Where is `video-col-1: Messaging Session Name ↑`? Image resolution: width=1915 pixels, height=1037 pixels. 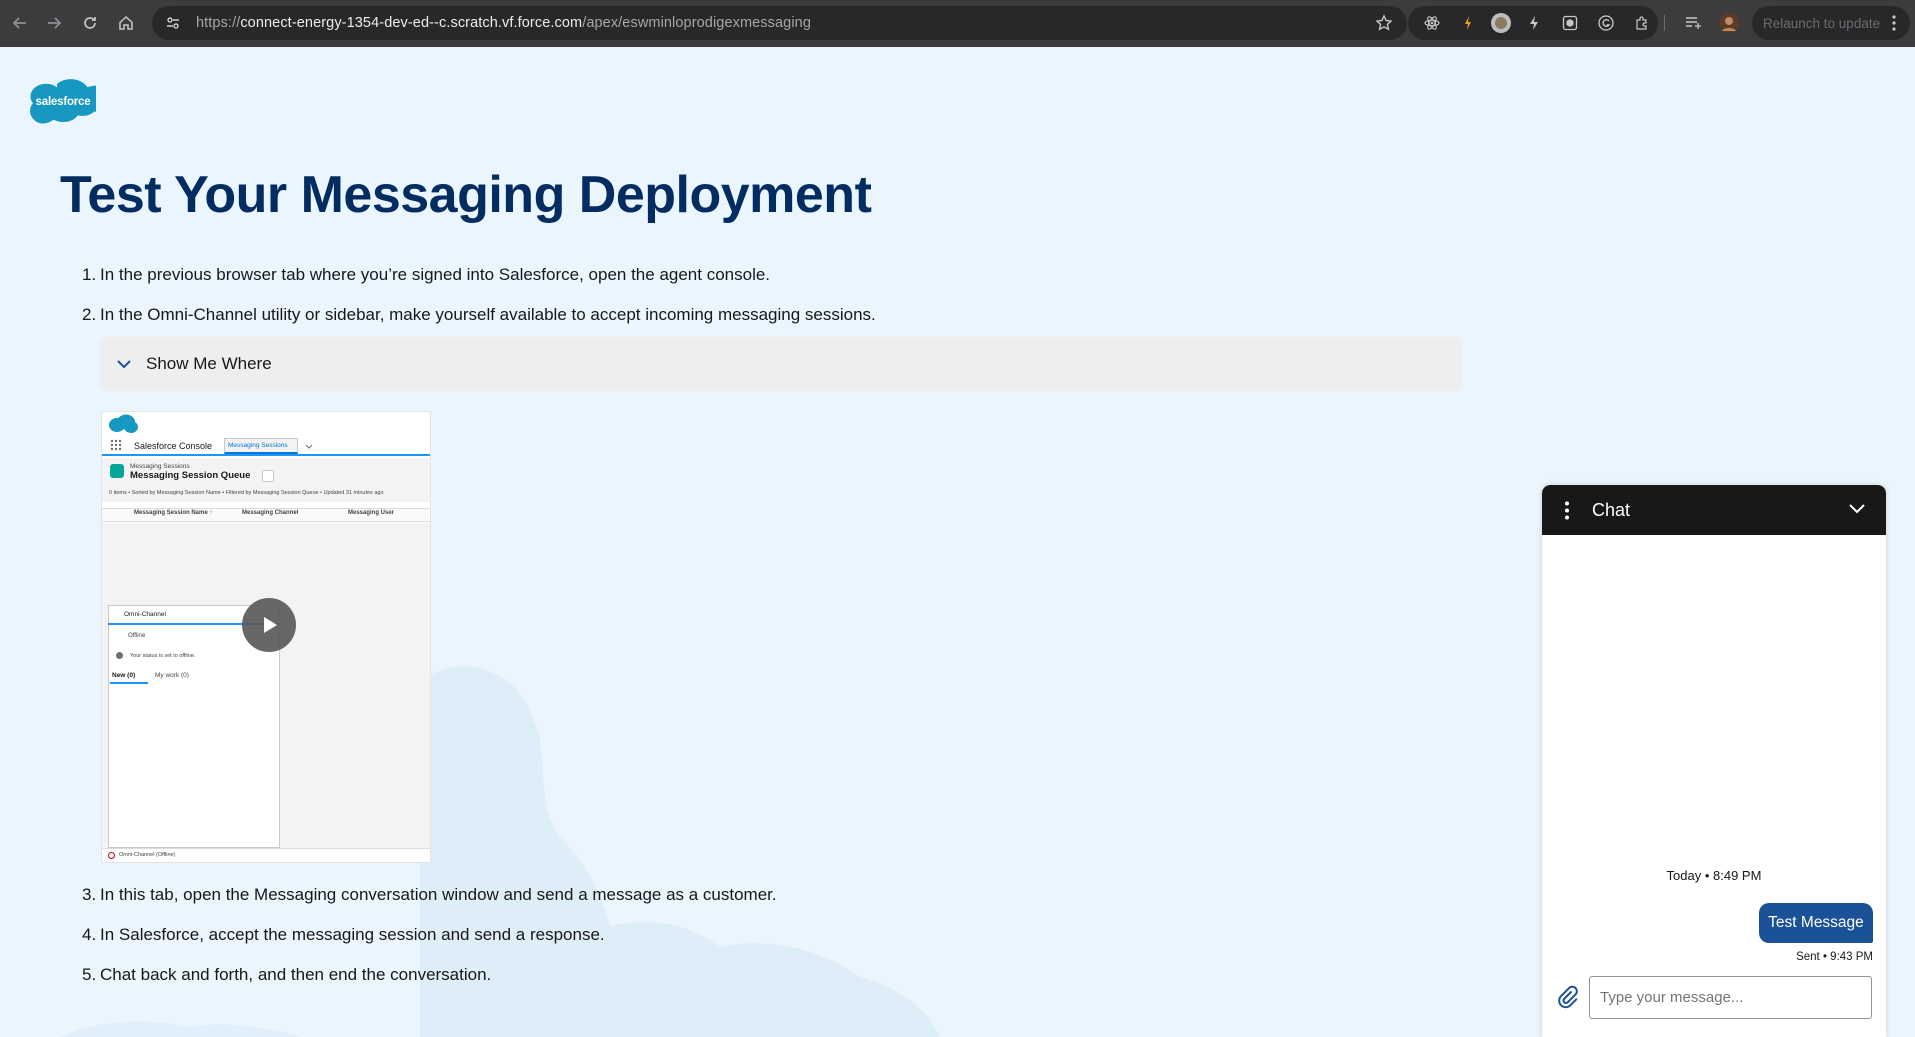
video-col-1: Messaging Session Name ↑ is located at coordinates (173, 513).